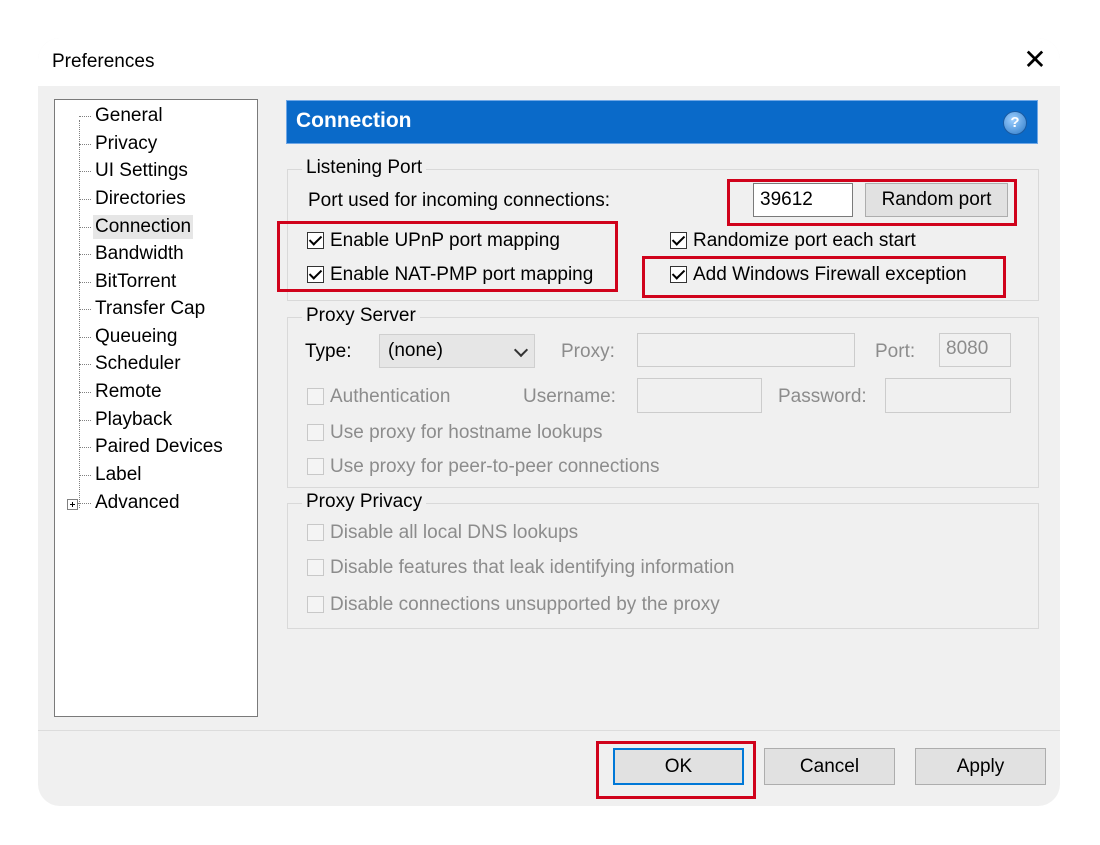  Describe the element at coordinates (1035, 60) in the screenshot. I see `close-icon: ✕` at that location.